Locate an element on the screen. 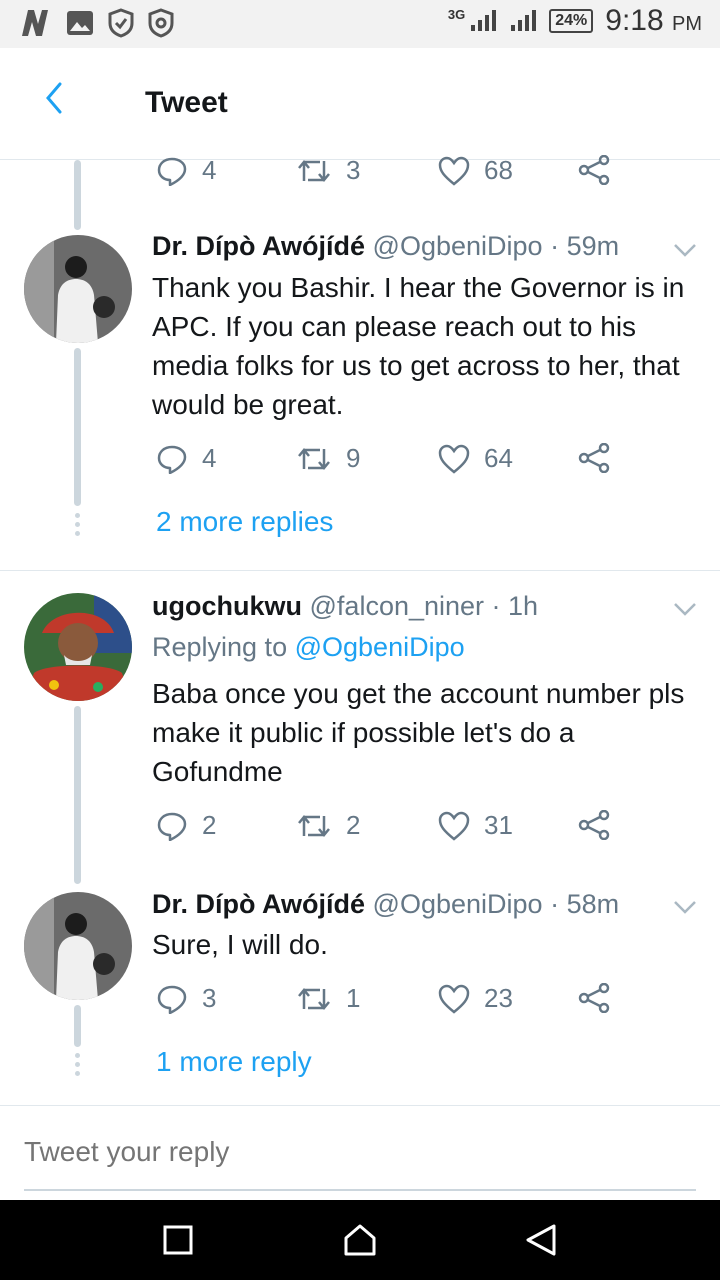 The width and height of the screenshot is (720, 1280). recent-apps-icon is located at coordinates (178, 1240).